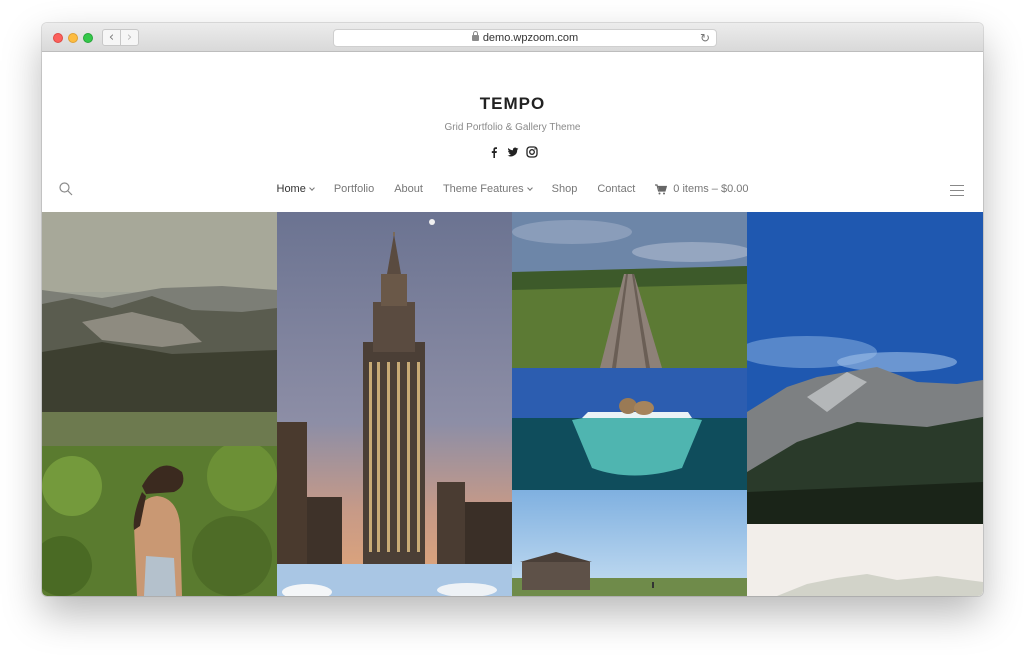 Image resolution: width=1024 pixels, height=655 pixels. I want to click on minimize-window-icon, so click(73, 38).